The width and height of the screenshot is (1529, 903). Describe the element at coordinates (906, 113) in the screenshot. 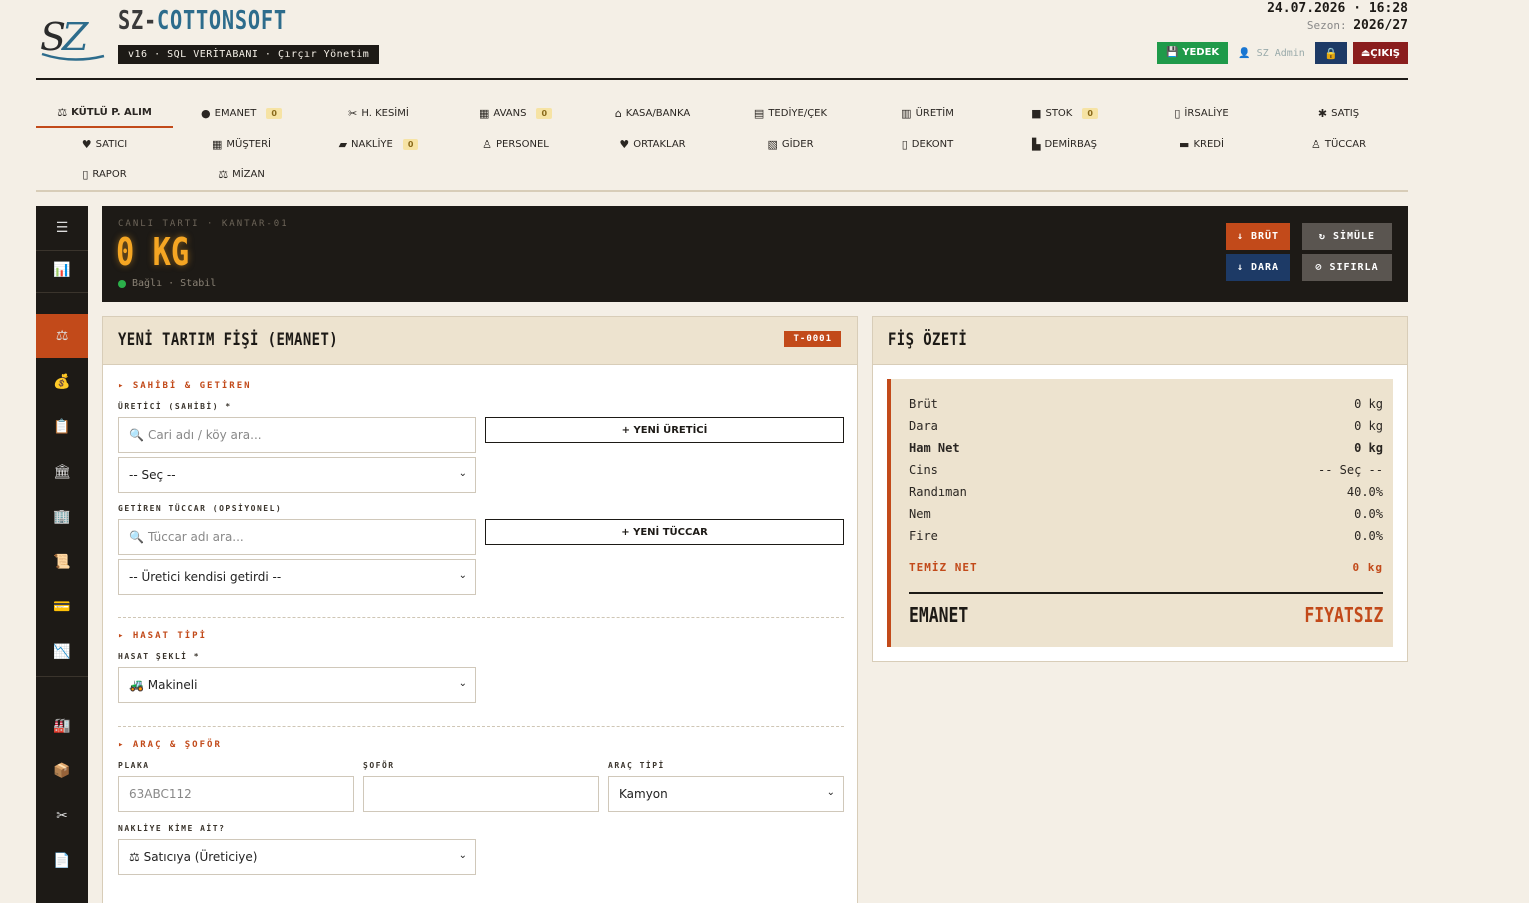

I see `nav-icon: ▥` at that location.